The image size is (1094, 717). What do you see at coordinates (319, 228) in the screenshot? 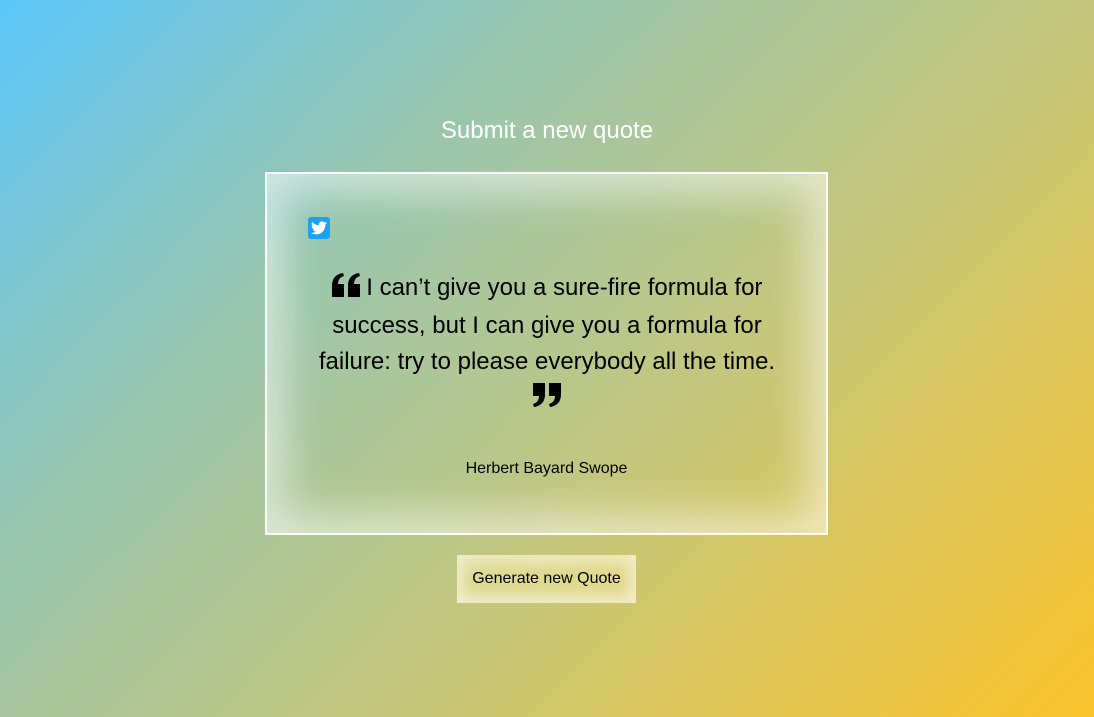
I see `twitter-icon` at bounding box center [319, 228].